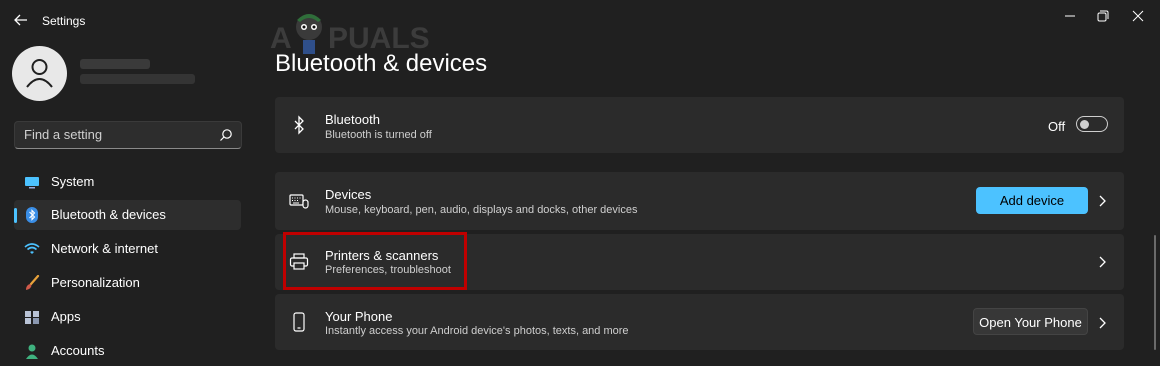 The image size is (1160, 366). I want to click on wifi-icon, so click(32, 248).